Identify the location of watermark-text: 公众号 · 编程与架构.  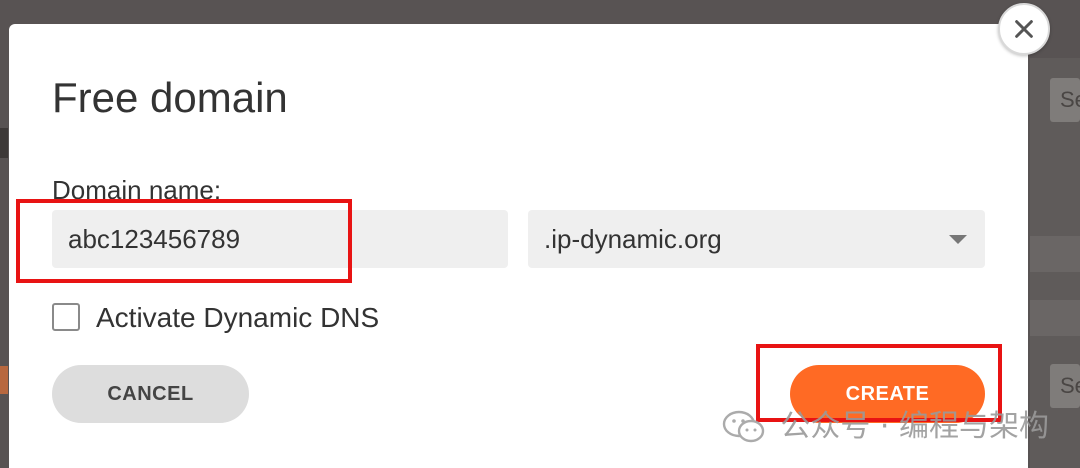
(914, 427).